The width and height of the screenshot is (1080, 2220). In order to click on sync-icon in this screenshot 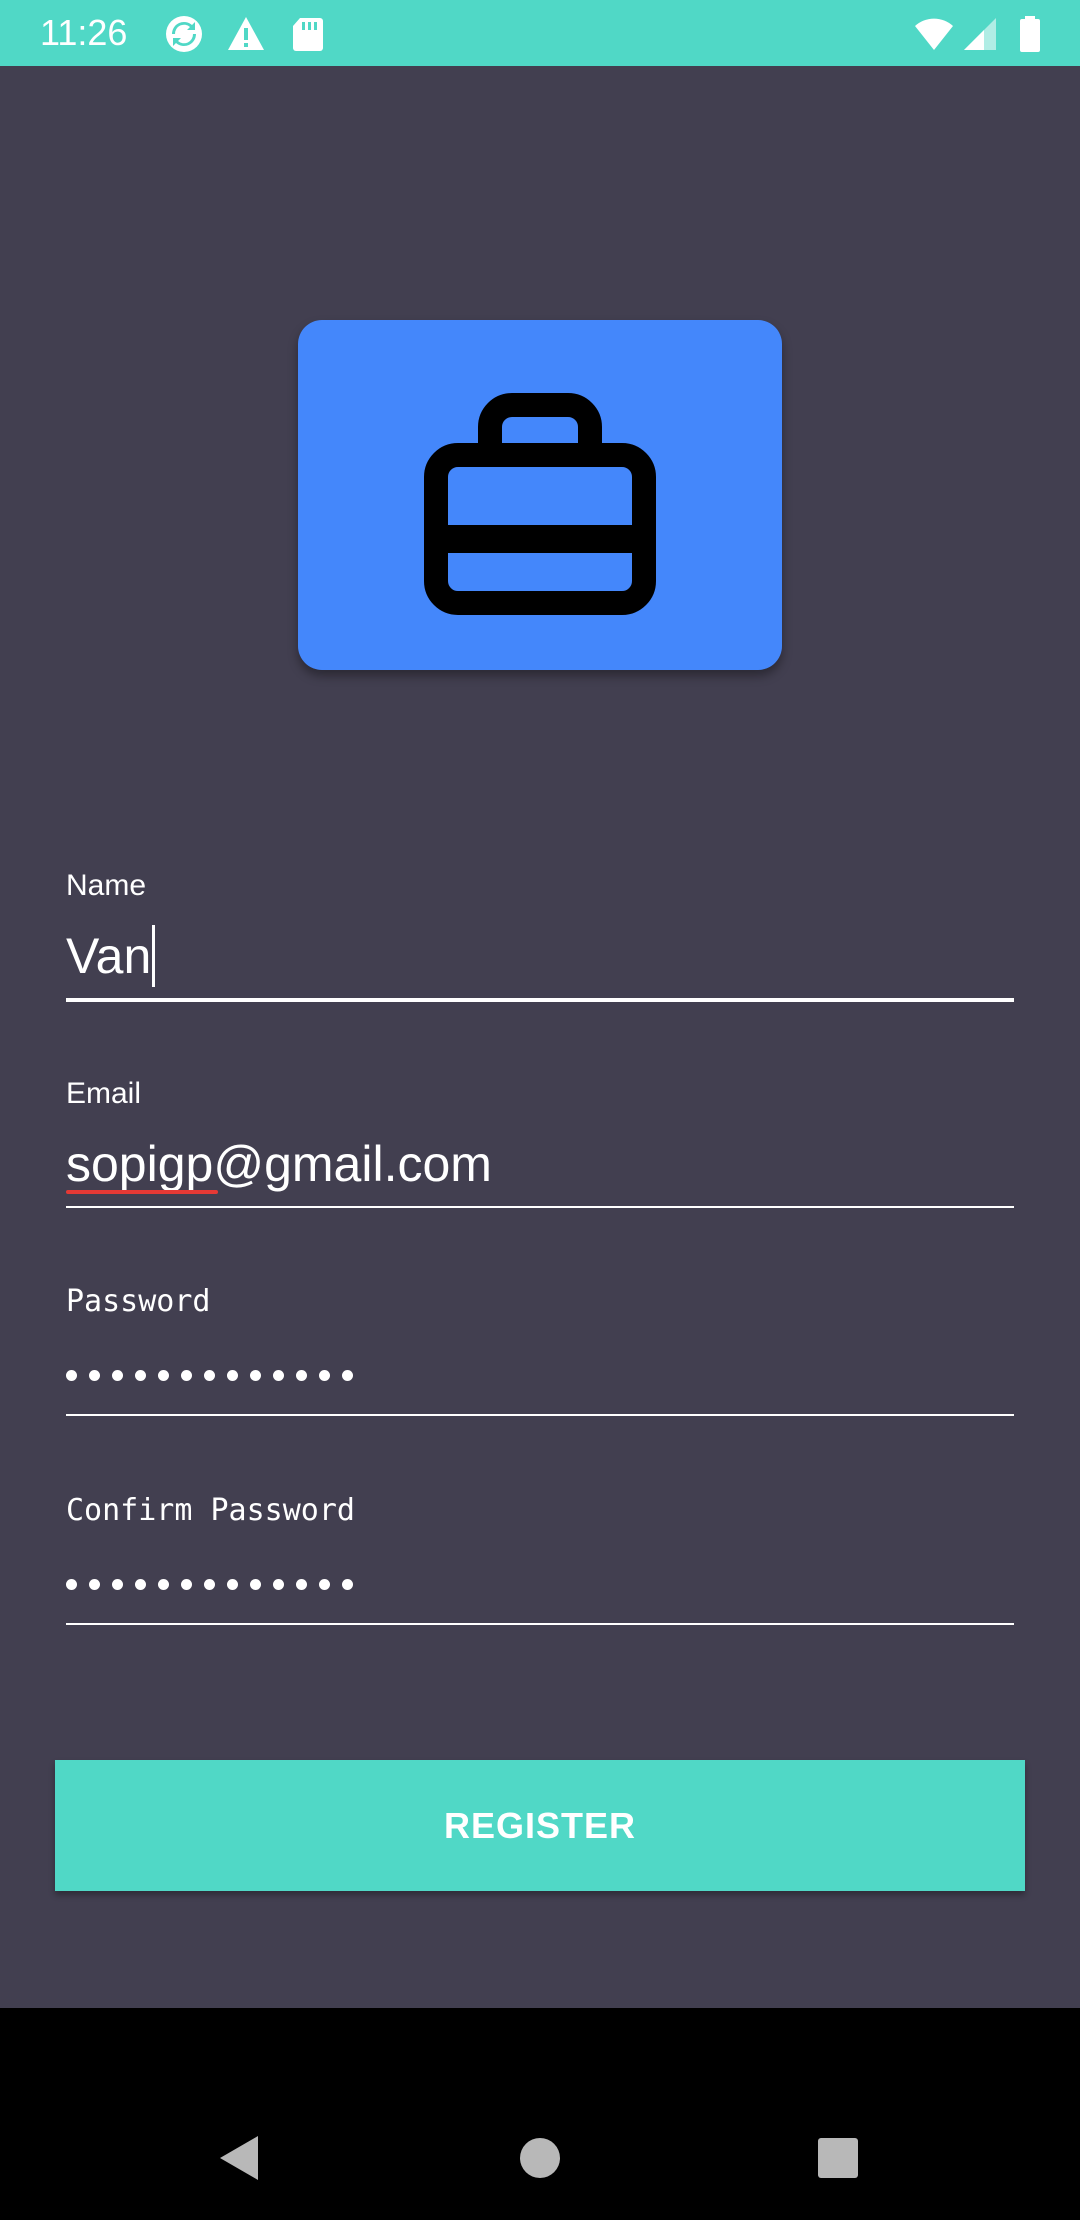, I will do `click(184, 34)`.